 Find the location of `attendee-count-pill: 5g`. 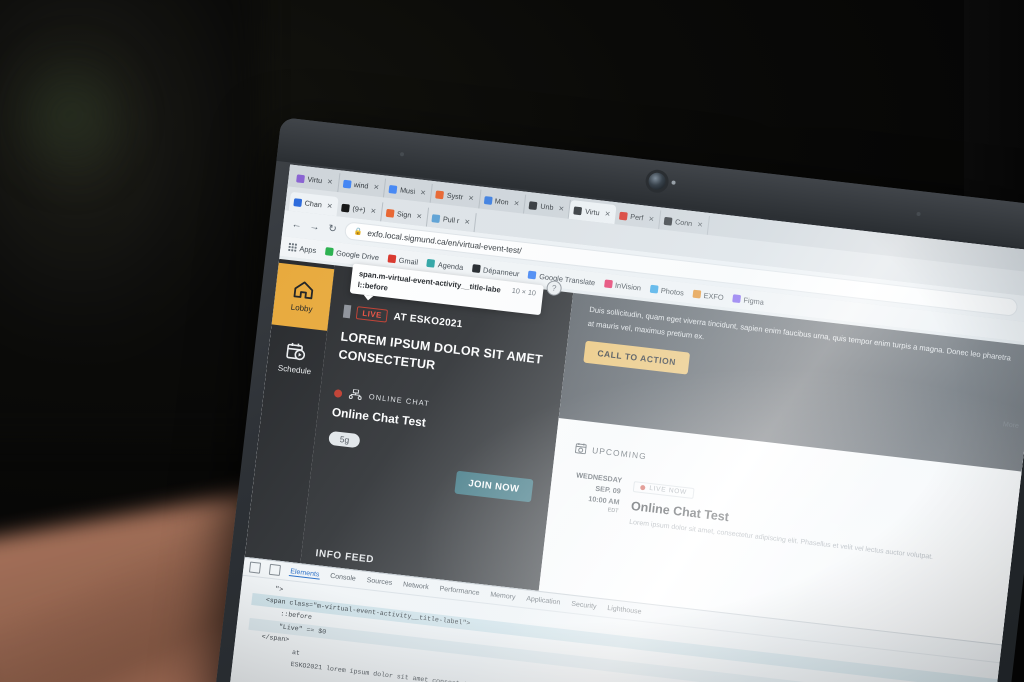

attendee-count-pill: 5g is located at coordinates (344, 440).